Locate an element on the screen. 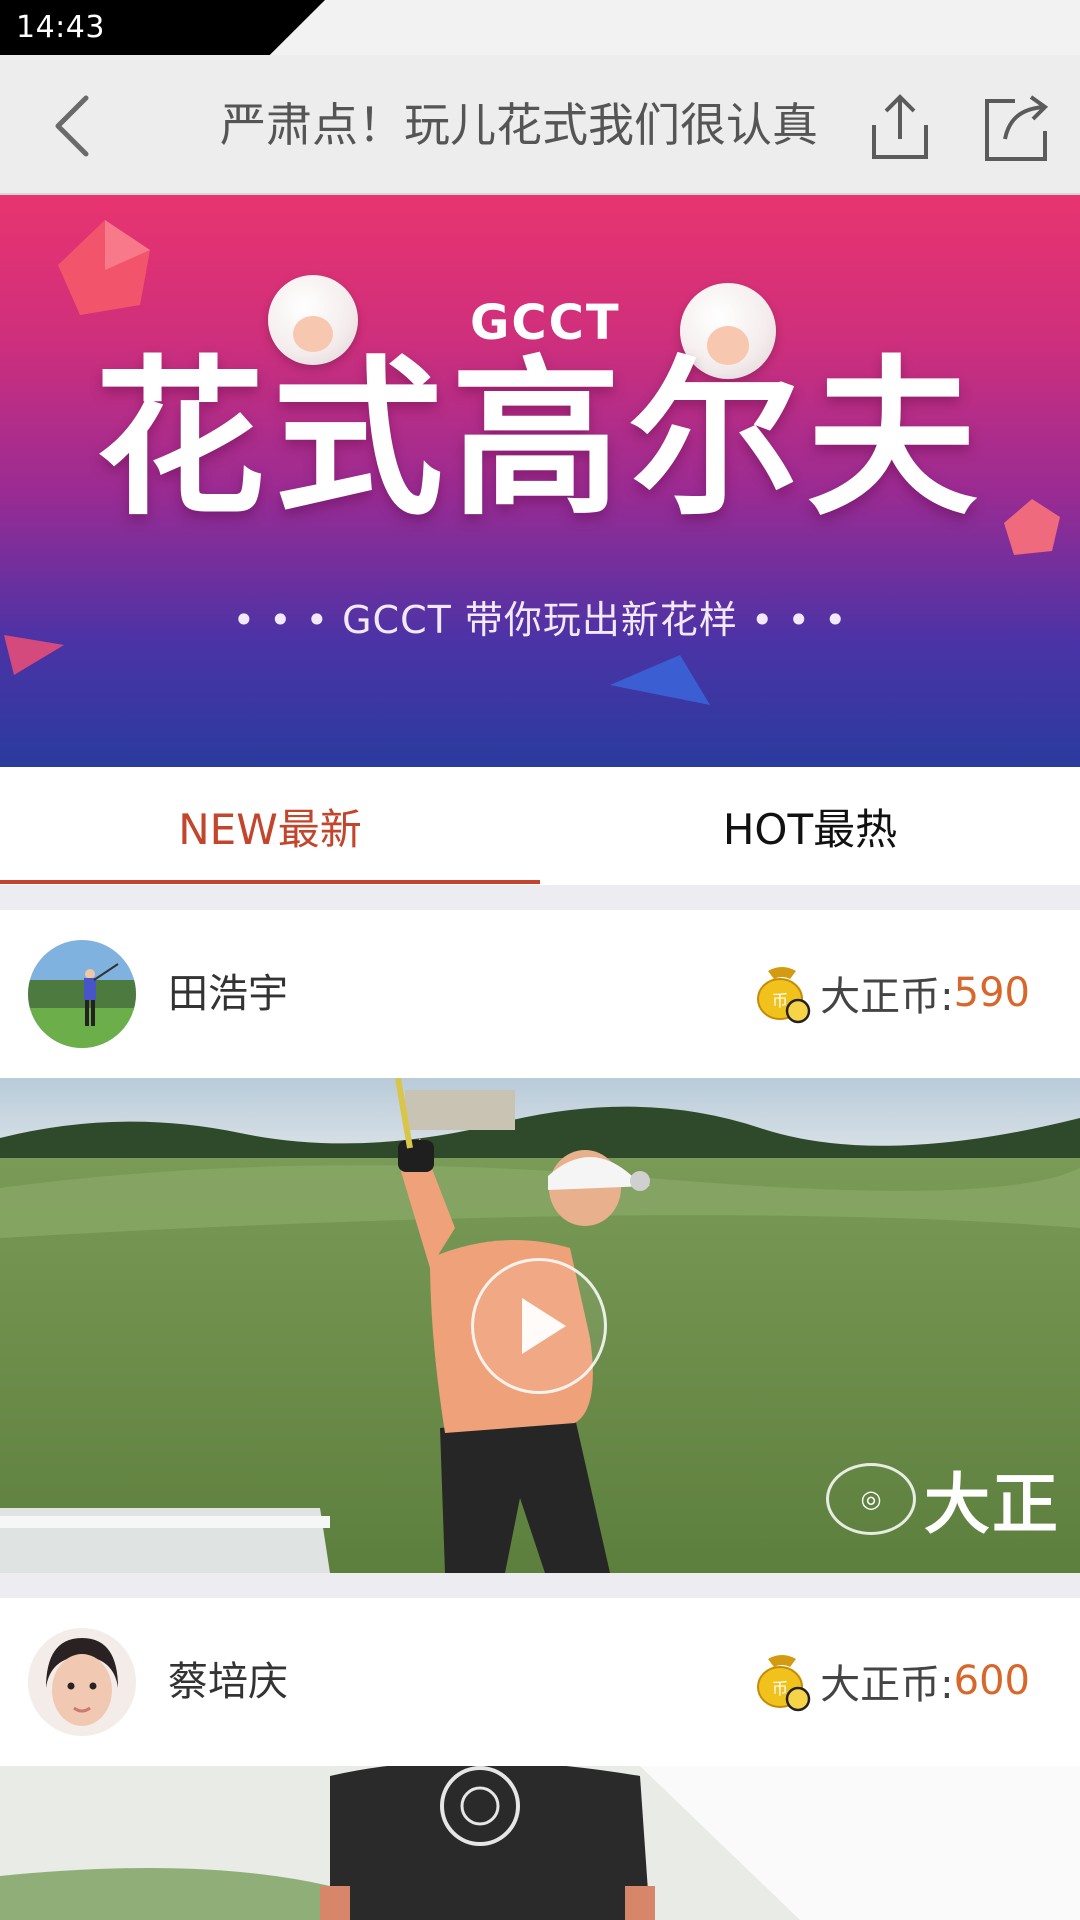  play-button is located at coordinates (539, 1326).